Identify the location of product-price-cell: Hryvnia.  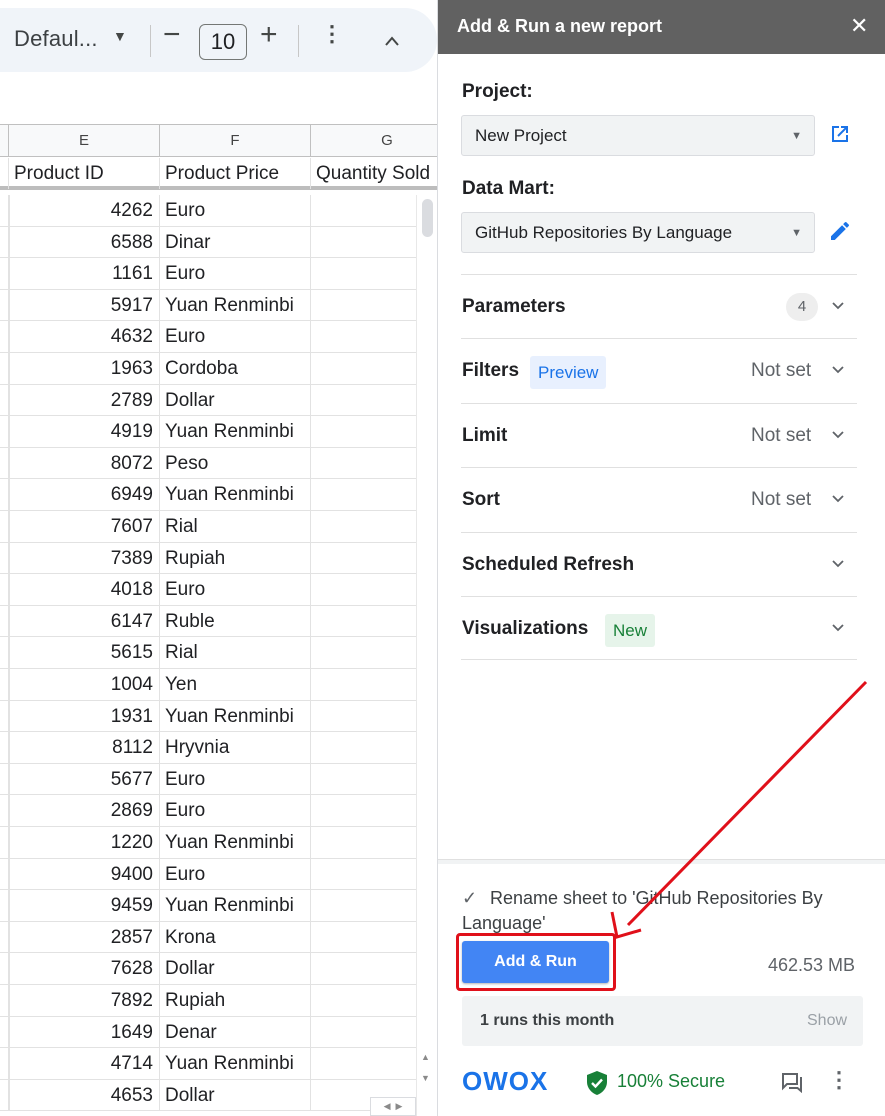
(235, 747).